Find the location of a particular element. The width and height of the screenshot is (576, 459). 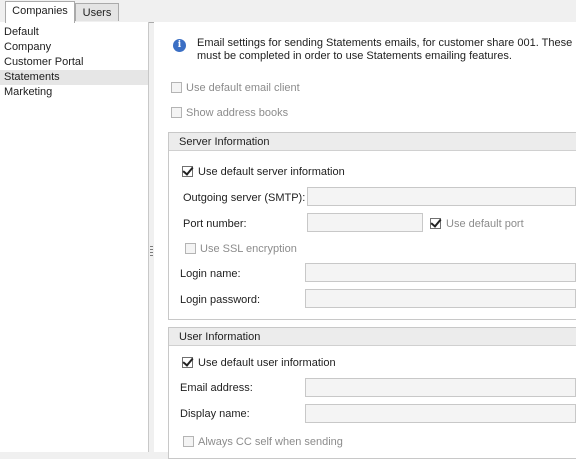

use-ssl-checkbox is located at coordinates (190, 248).